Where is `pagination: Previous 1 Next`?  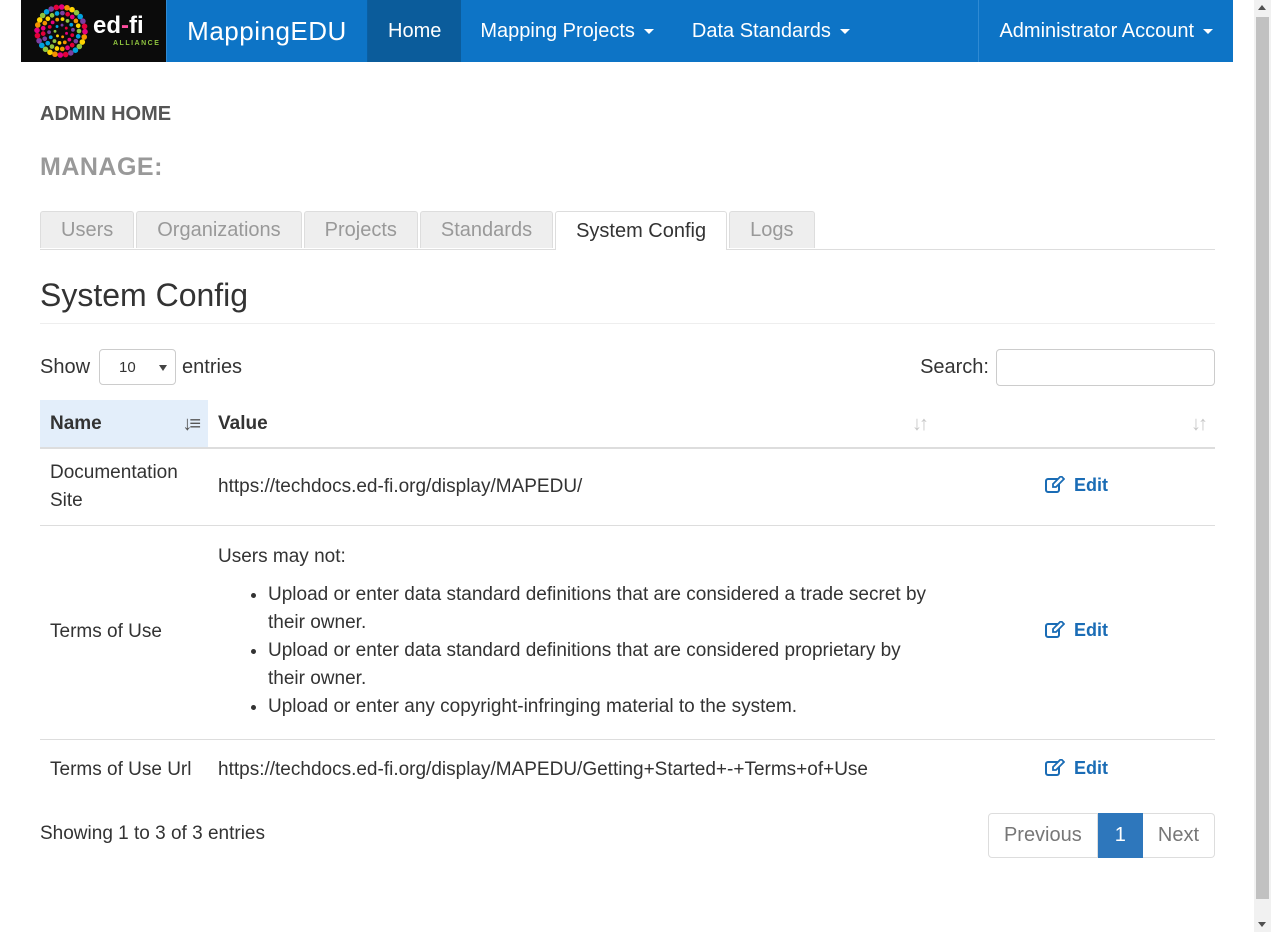
pagination: Previous 1 Next is located at coordinates (1101, 835).